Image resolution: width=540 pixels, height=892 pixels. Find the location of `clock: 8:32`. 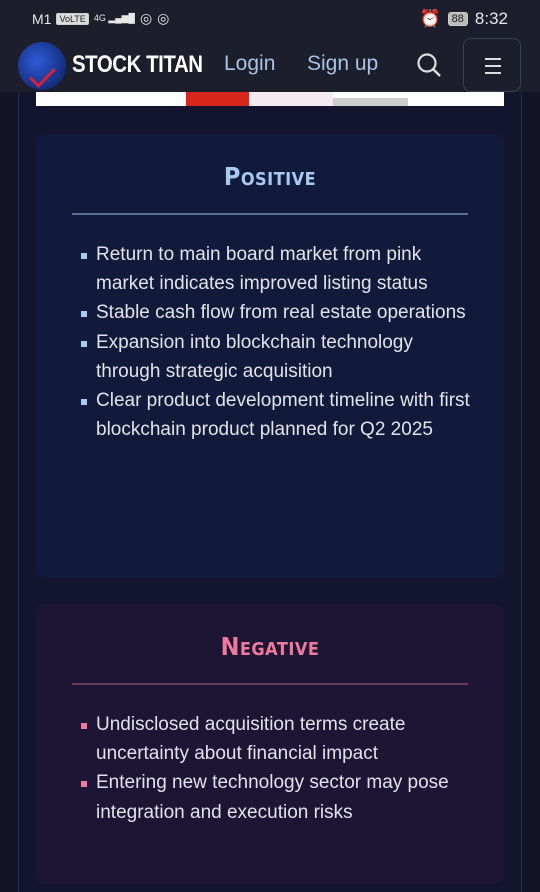

clock: 8:32 is located at coordinates (491, 18).